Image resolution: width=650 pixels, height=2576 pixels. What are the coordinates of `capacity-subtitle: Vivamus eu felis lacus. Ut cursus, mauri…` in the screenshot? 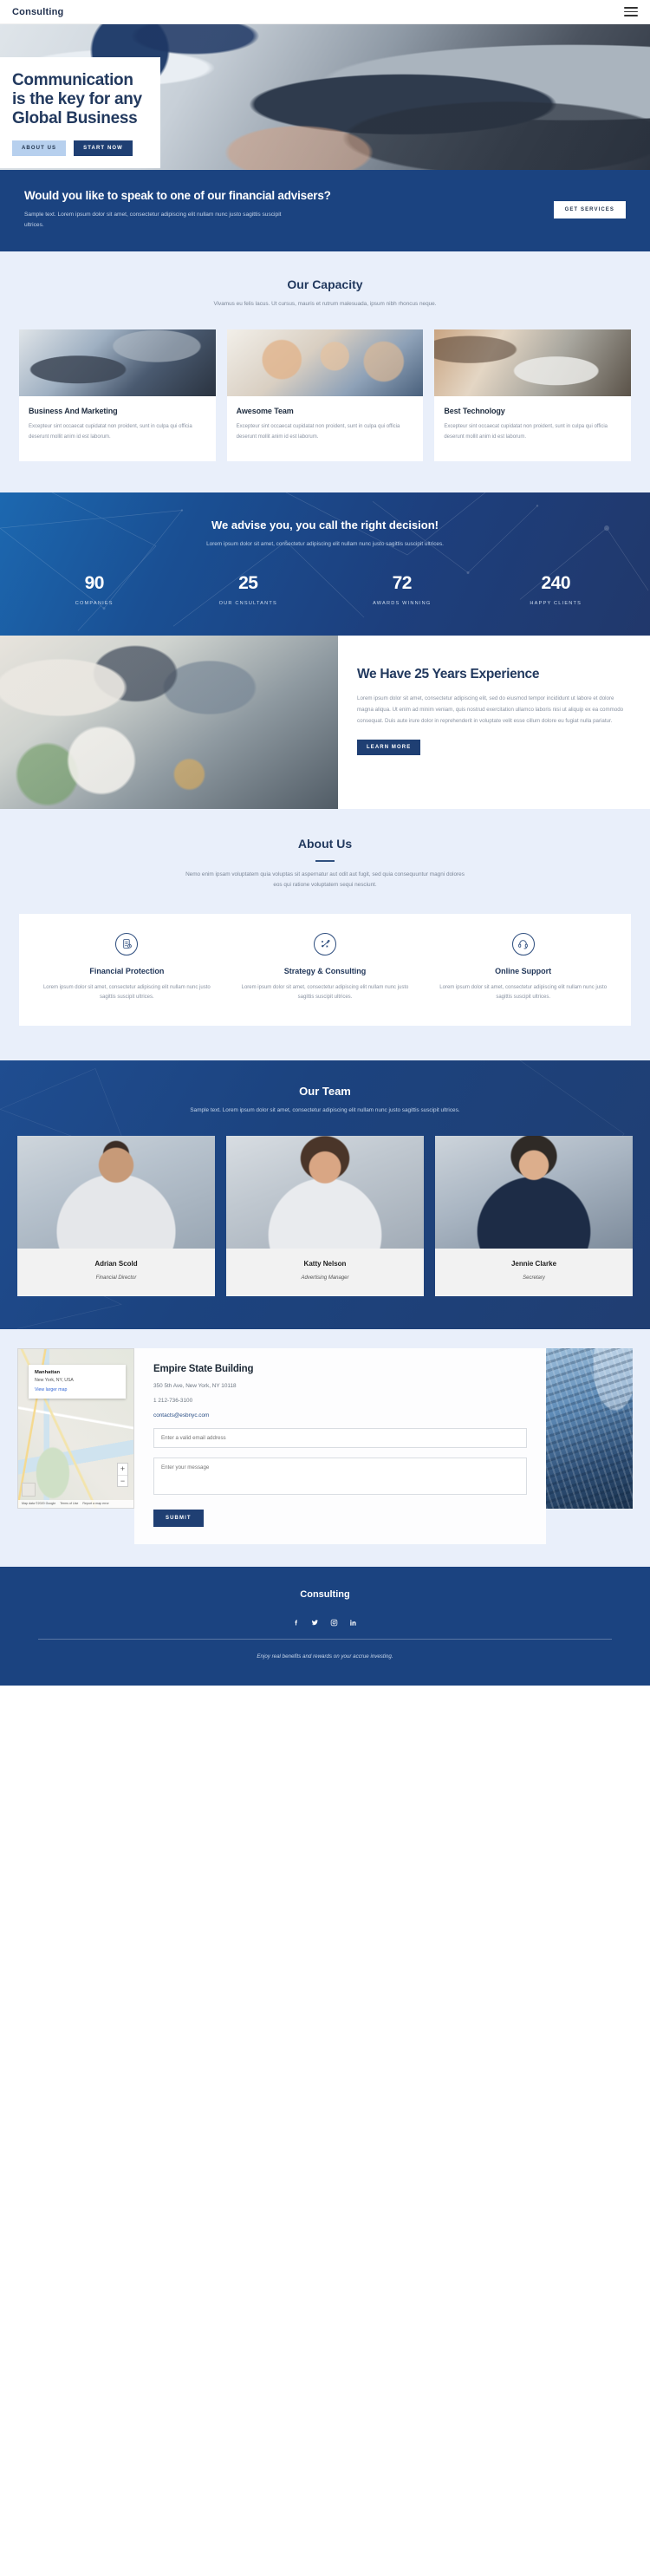 It's located at (325, 305).